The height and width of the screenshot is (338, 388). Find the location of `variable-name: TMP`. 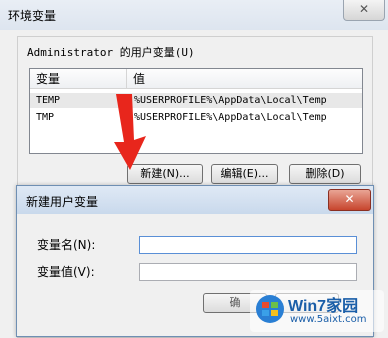

variable-name: TMP is located at coordinates (45, 117).